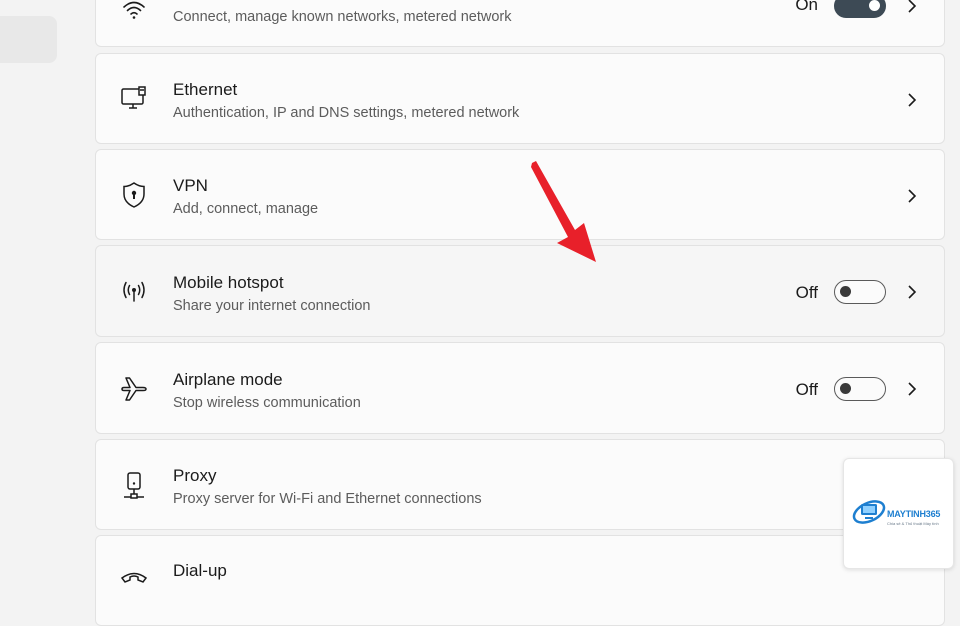 The width and height of the screenshot is (960, 626). Describe the element at coordinates (228, 379) in the screenshot. I see `airplane-title: Airplane mode` at that location.